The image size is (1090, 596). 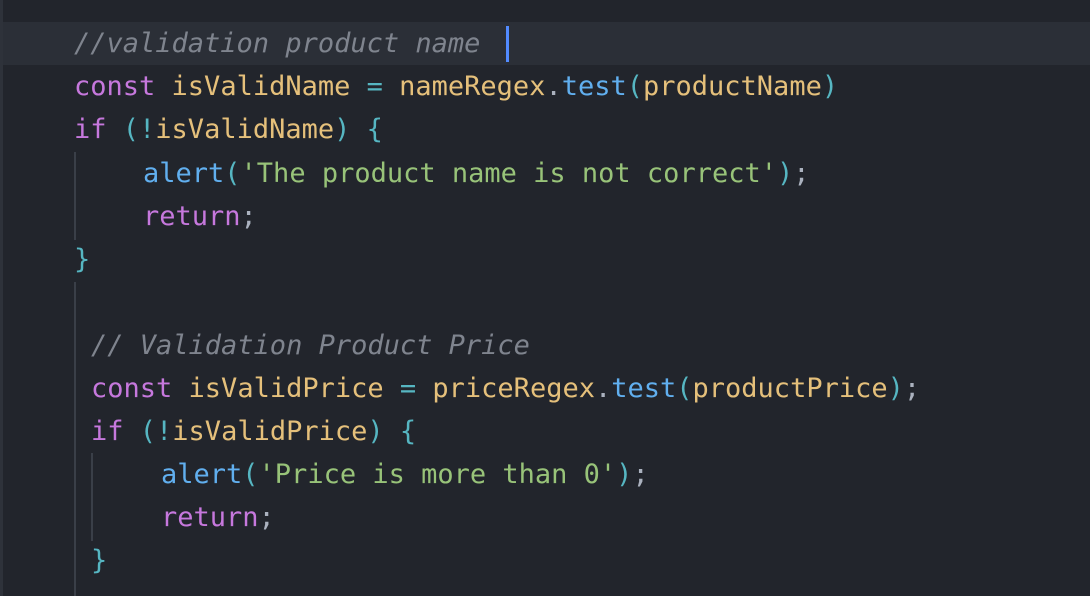 I want to click on code-line: if (!isValidName) {, so click(x=228, y=129).